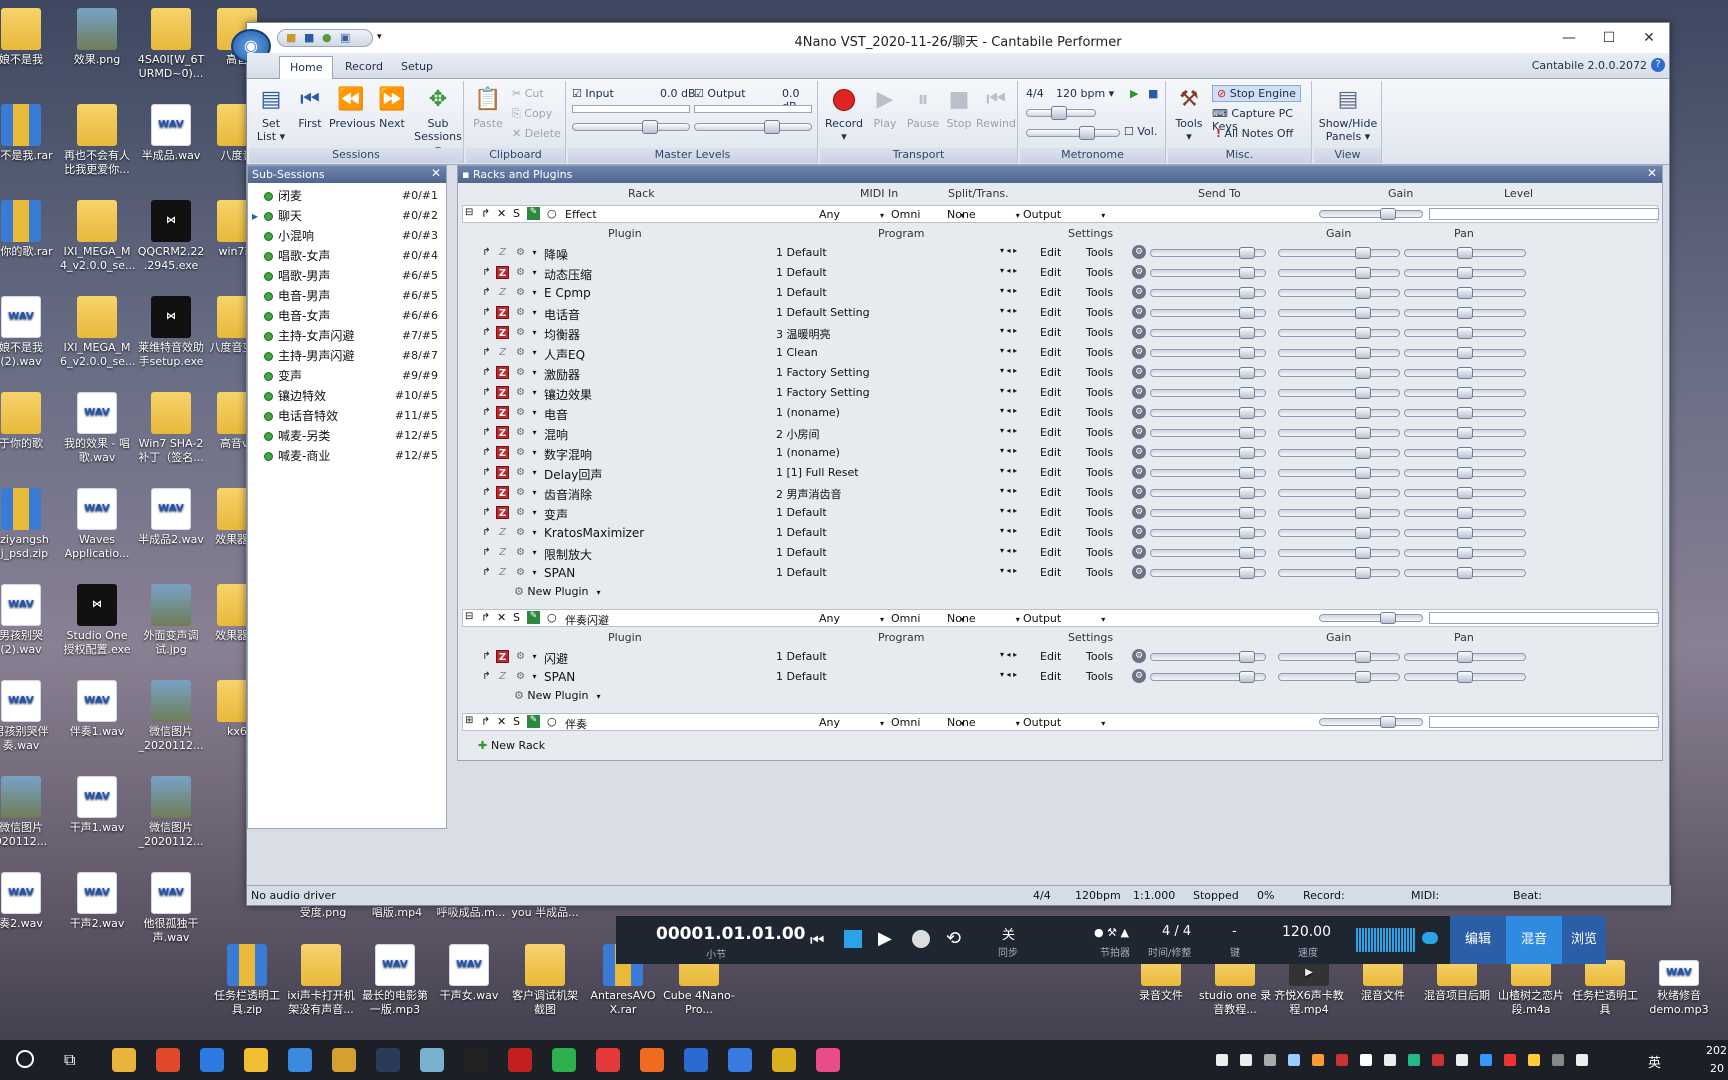 This screenshot has height=1080, width=1728. Describe the element at coordinates (347, 296) in the screenshot. I see `sub-session-item: 电音-男声 #6/#5` at that location.